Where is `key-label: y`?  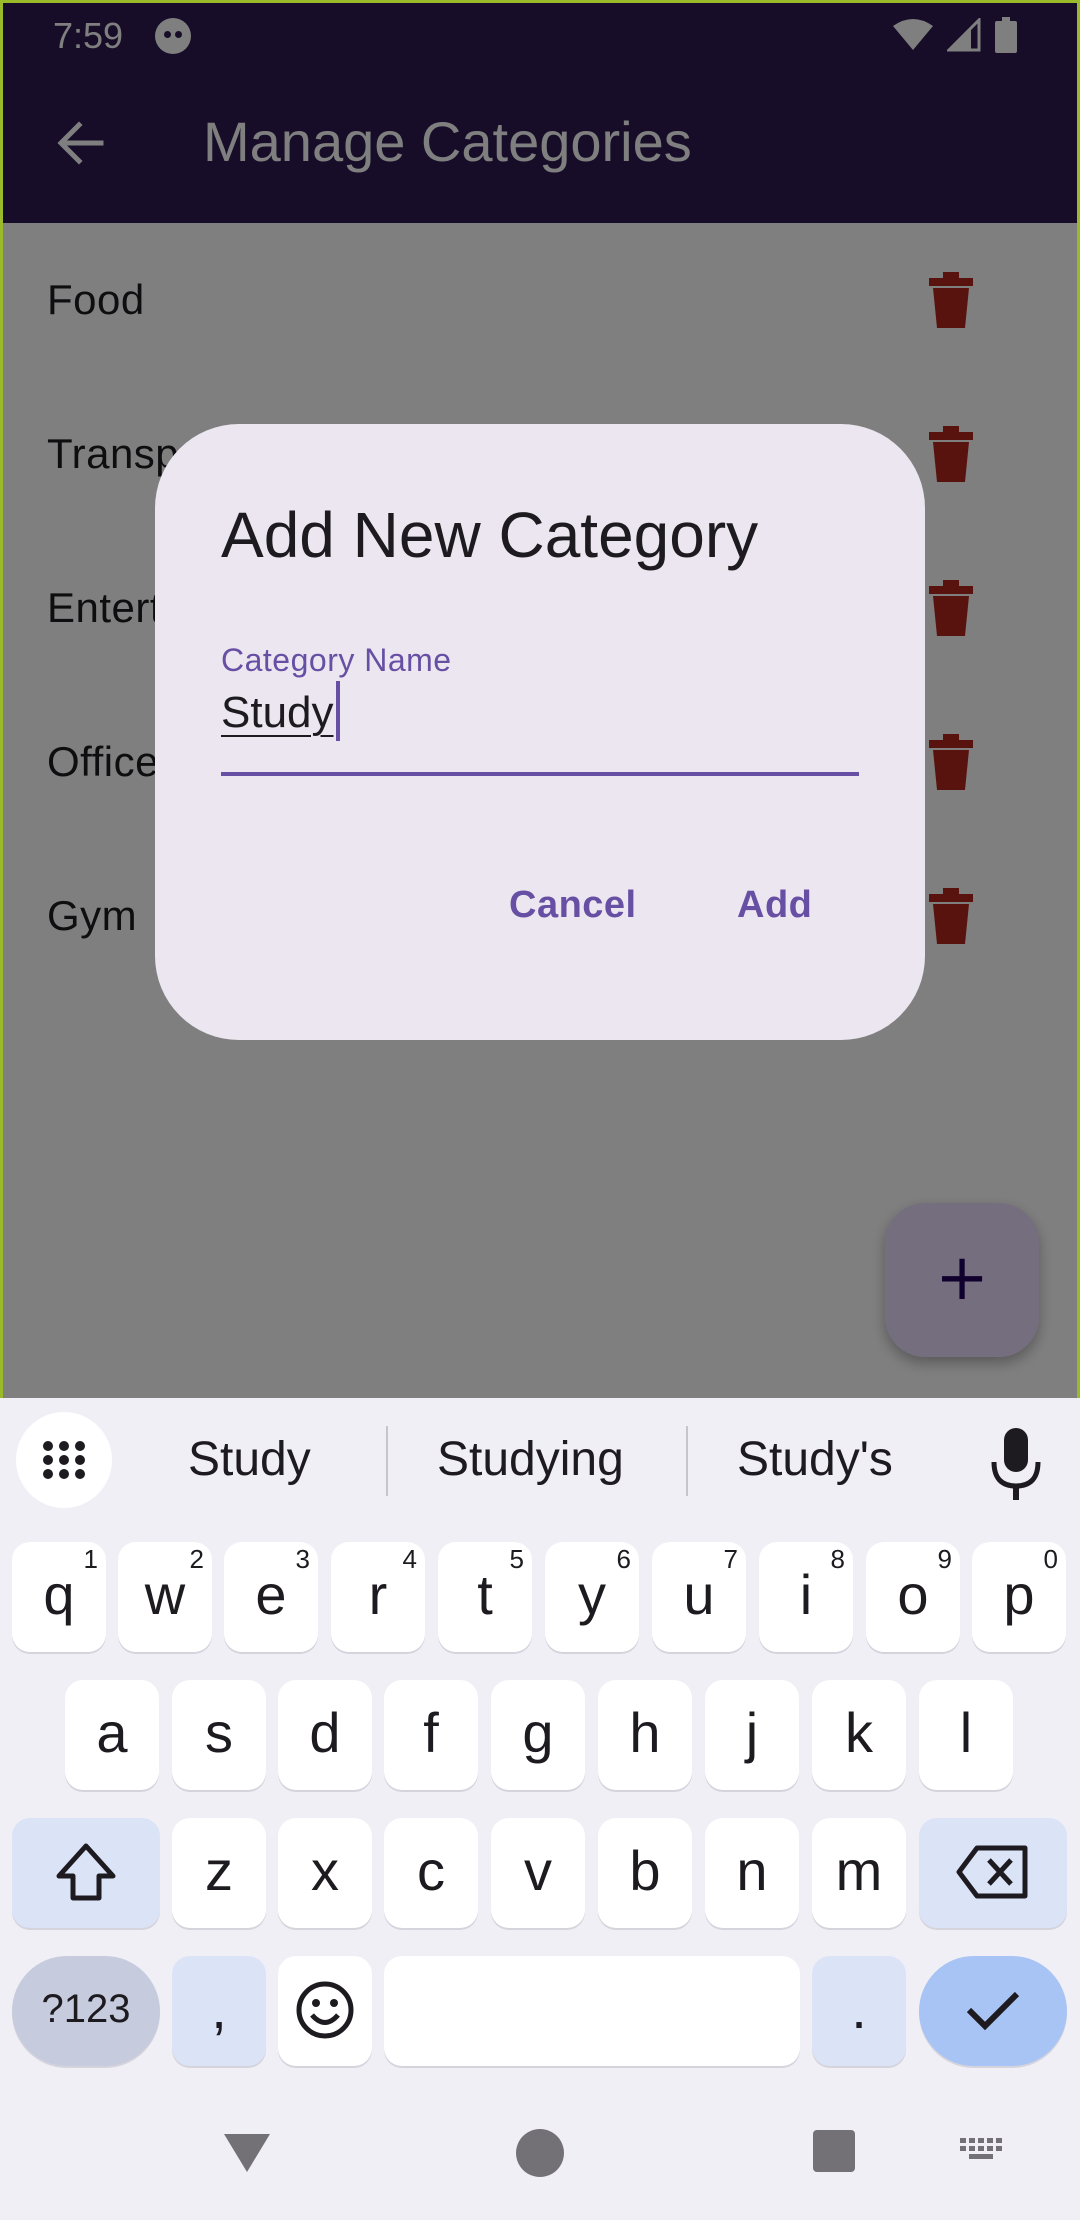
key-label: y is located at coordinates (592, 1594).